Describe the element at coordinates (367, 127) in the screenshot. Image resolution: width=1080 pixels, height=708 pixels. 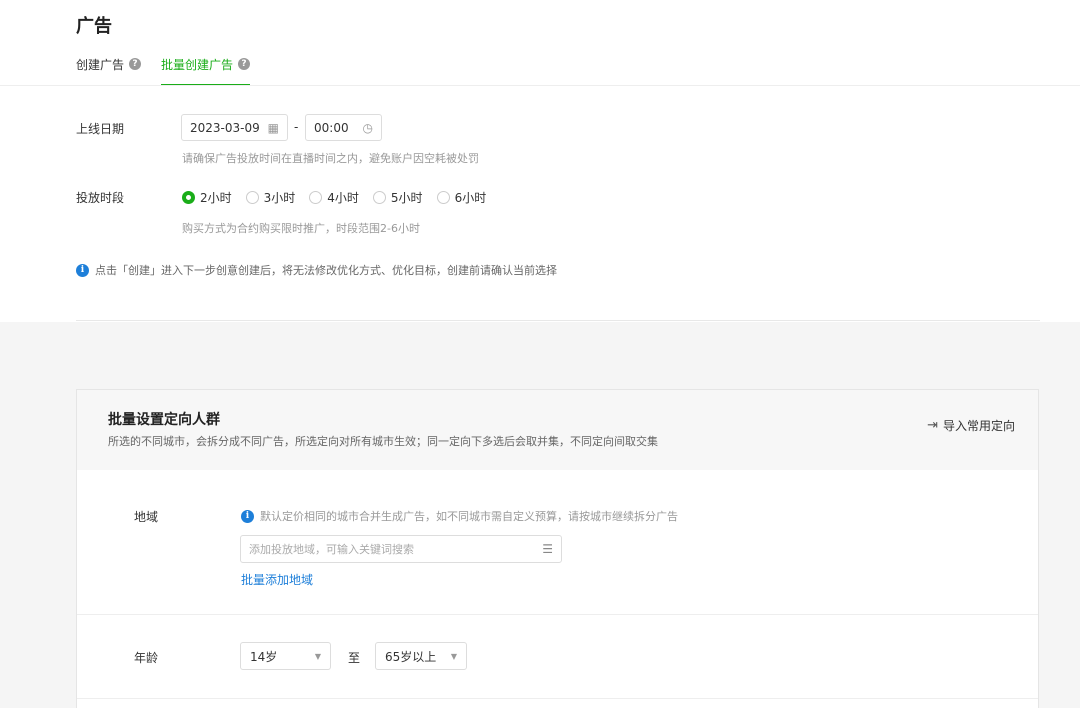
I see `clock-icon: ◷` at that location.